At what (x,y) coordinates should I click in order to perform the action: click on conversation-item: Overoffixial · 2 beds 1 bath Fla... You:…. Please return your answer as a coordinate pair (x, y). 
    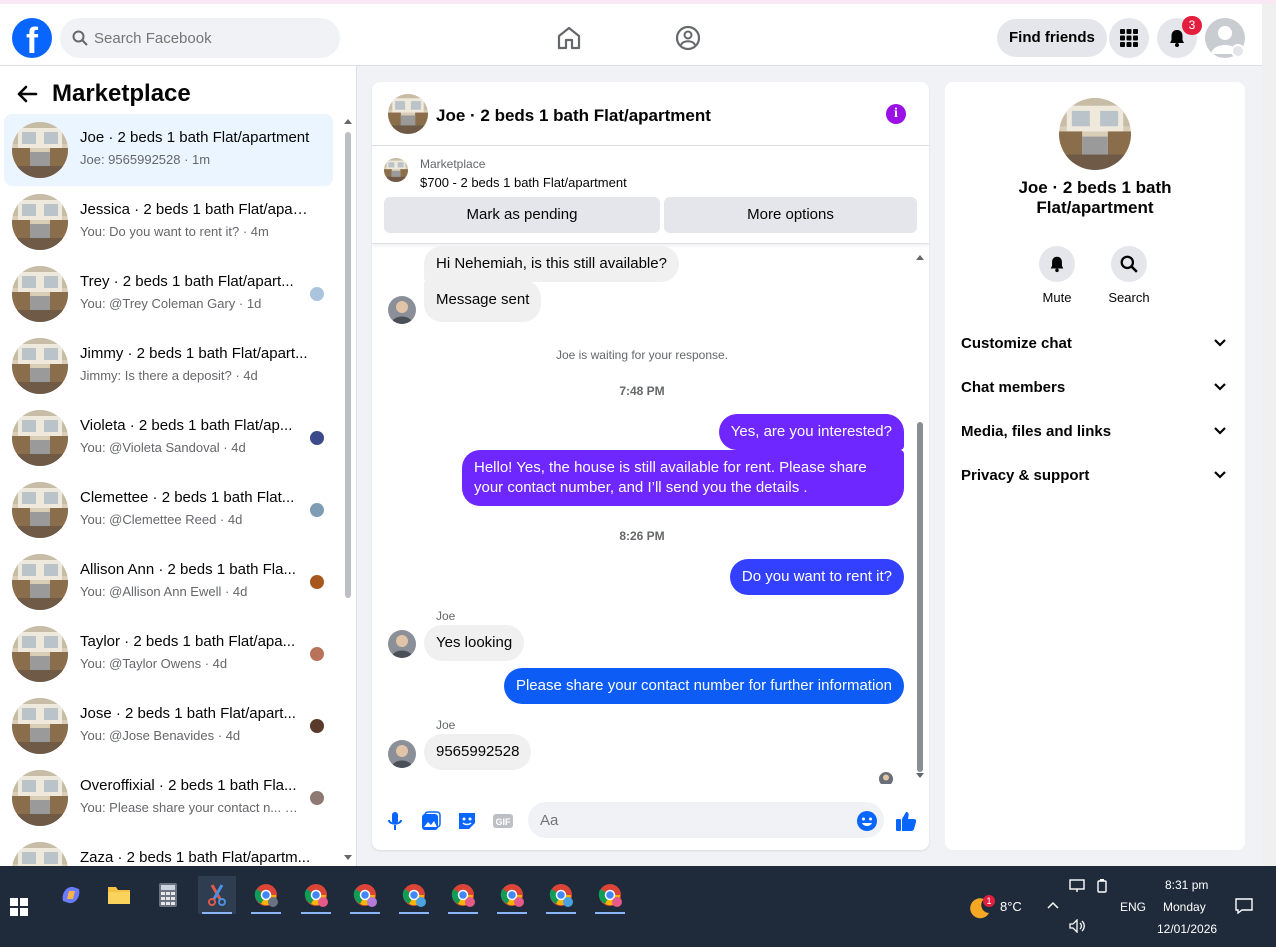
    Looking at the image, I should click on (168, 798).